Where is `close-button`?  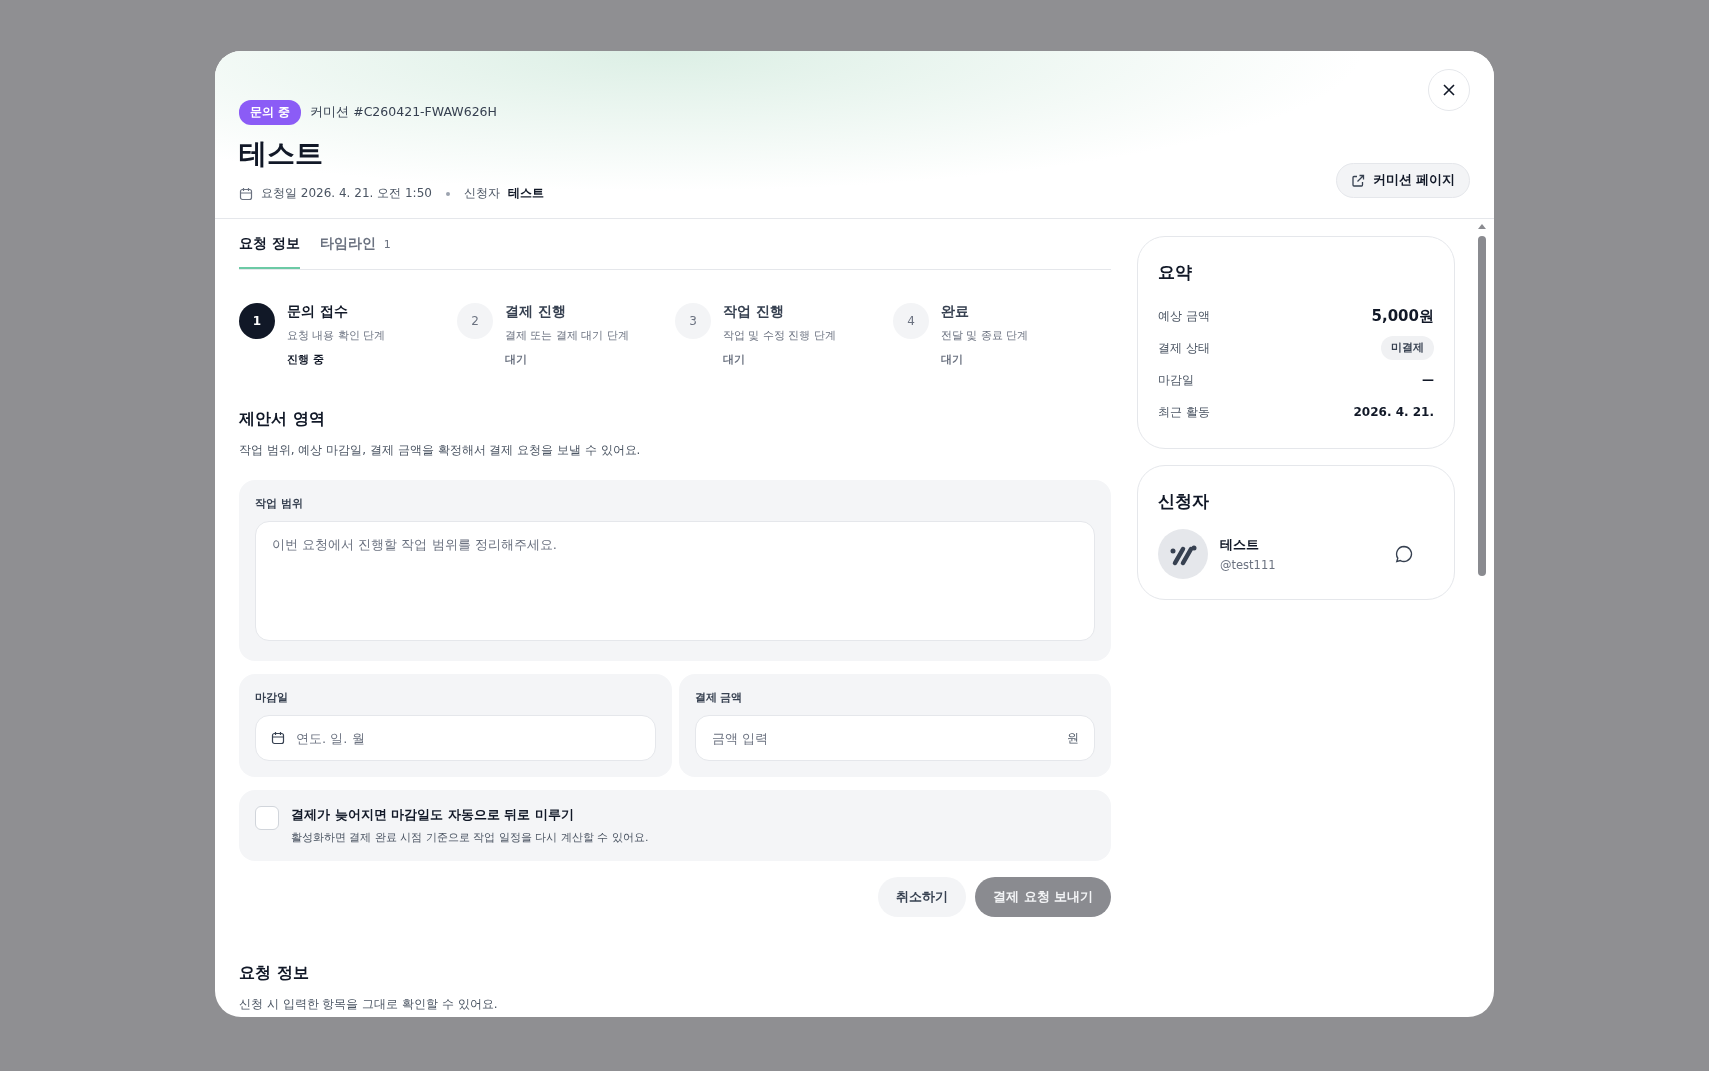
close-button is located at coordinates (1449, 90).